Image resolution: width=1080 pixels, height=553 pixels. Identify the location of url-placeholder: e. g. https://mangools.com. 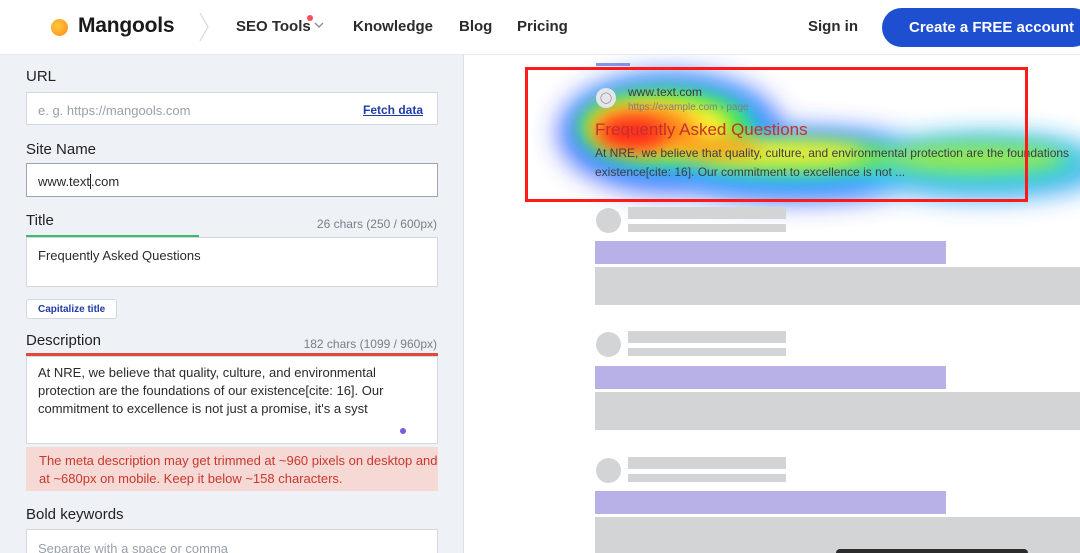
(114, 110).